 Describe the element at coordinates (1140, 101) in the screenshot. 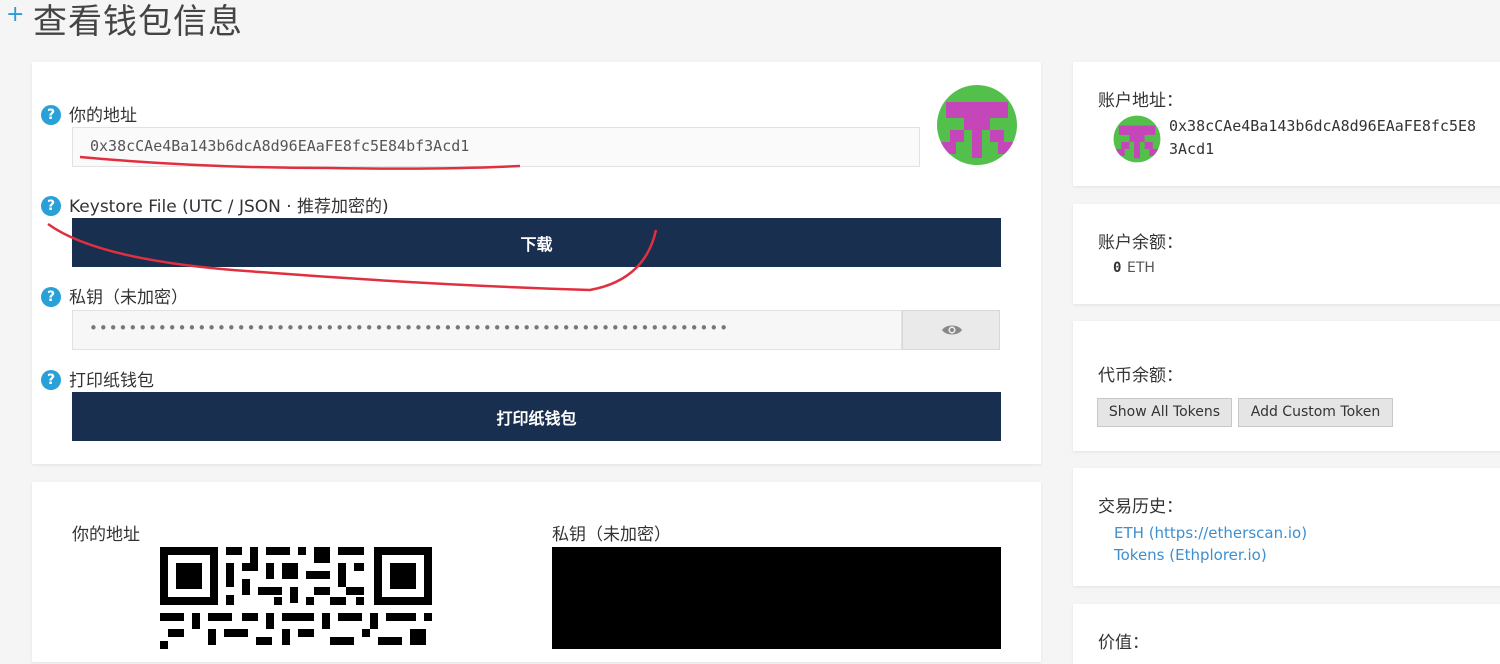

I see `account-address-label: 账户地址：` at that location.